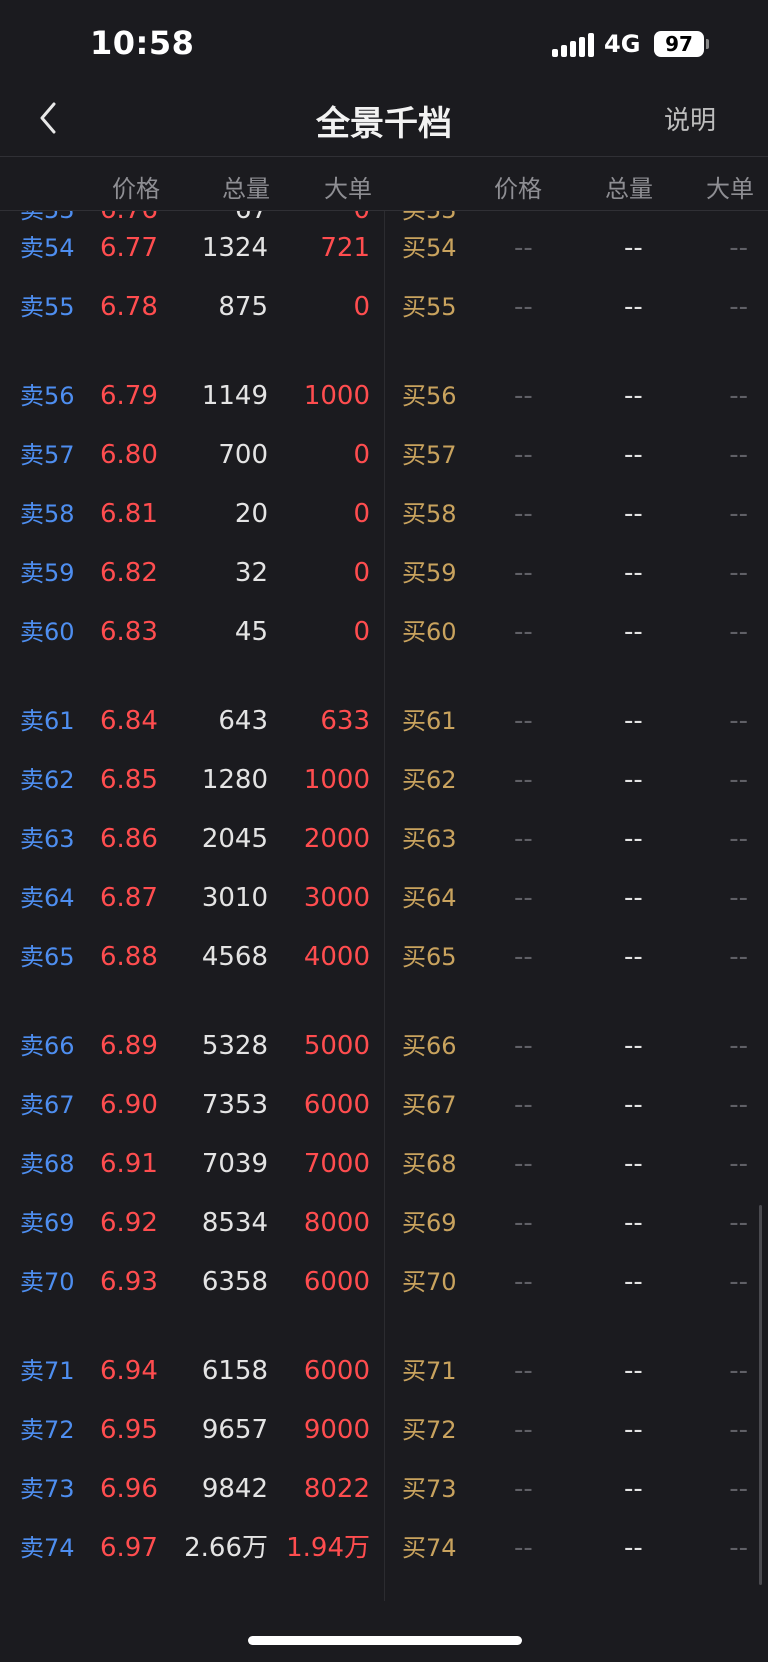  What do you see at coordinates (129, 1548) in the screenshot?
I see `sell-price: 6.97` at bounding box center [129, 1548].